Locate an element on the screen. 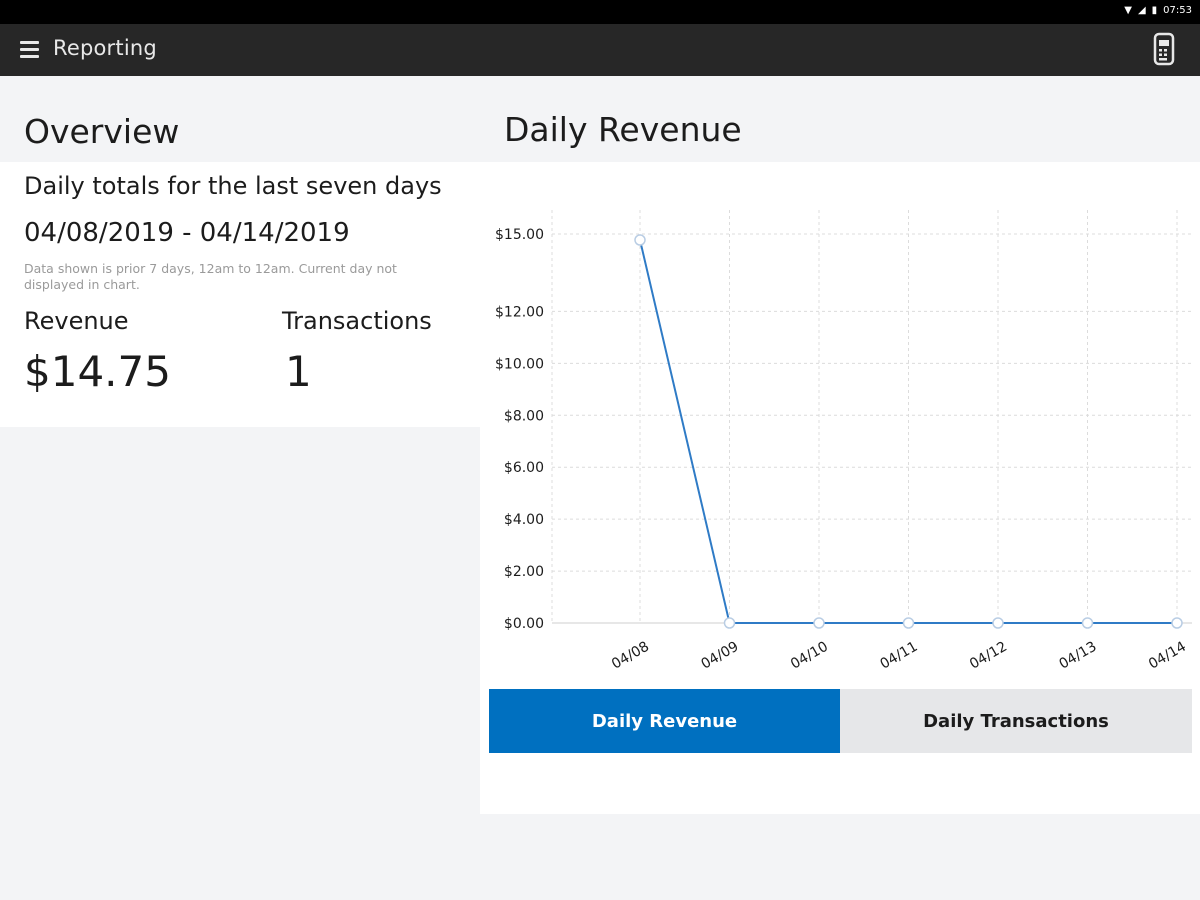 The image size is (1200, 900). x-tick-label: 04/09 is located at coordinates (720, 656).